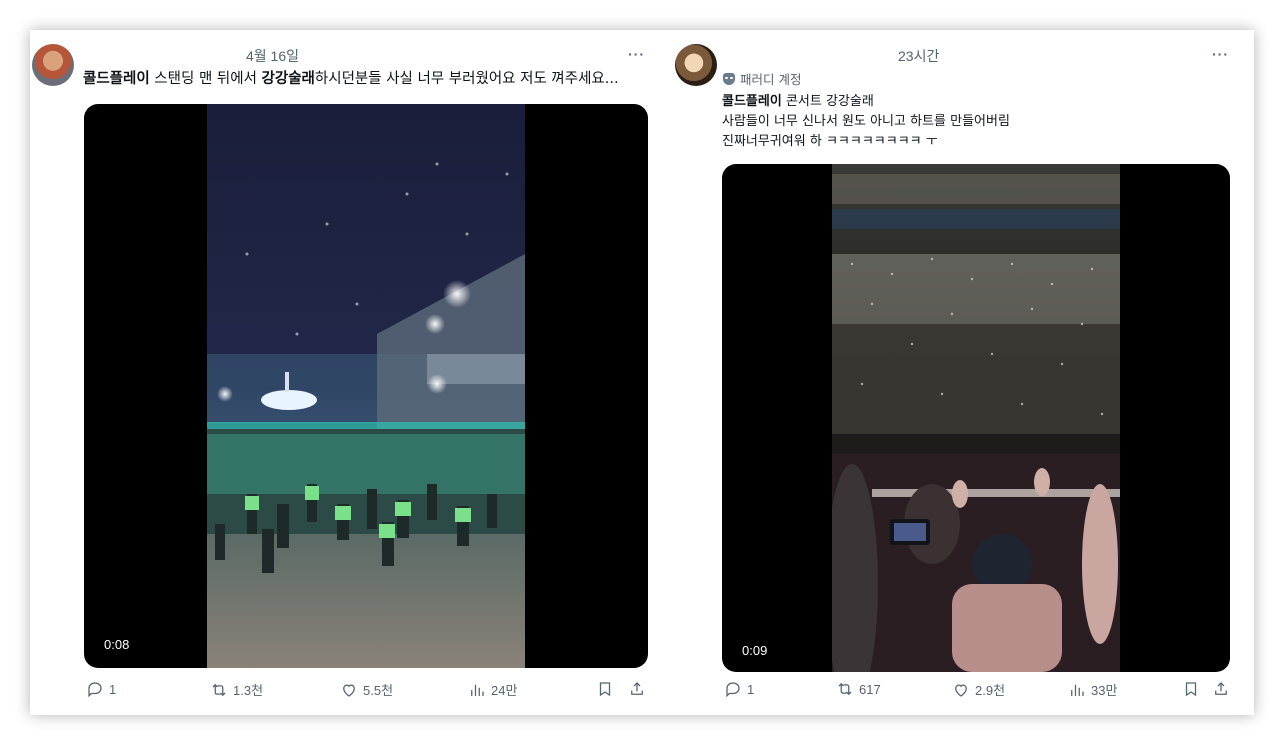  I want to click on tweet-actions: 1 1.3천 5.5천 24만, so click(346, 693).